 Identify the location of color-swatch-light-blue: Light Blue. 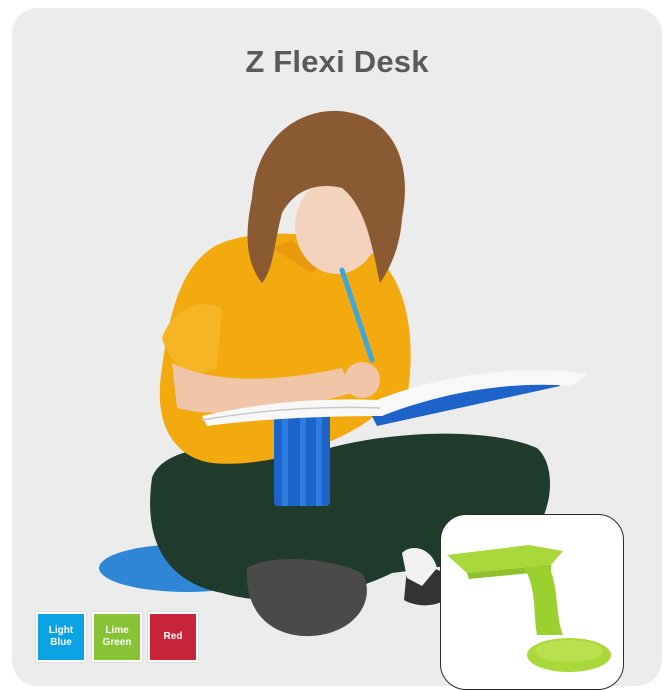
(61, 637).